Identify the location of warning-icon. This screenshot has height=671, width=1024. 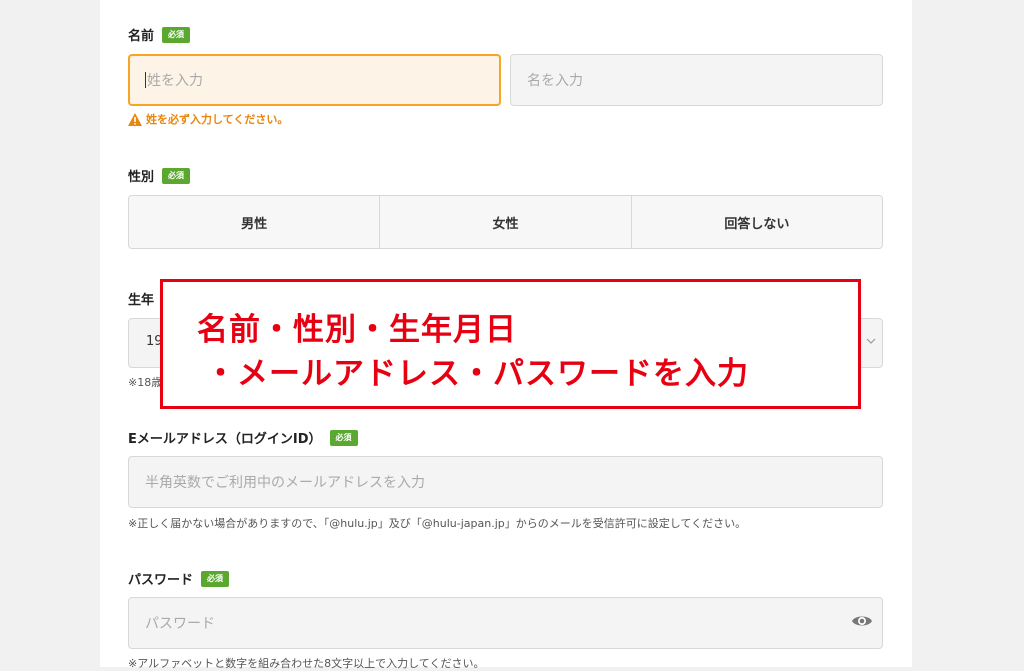
(135, 119).